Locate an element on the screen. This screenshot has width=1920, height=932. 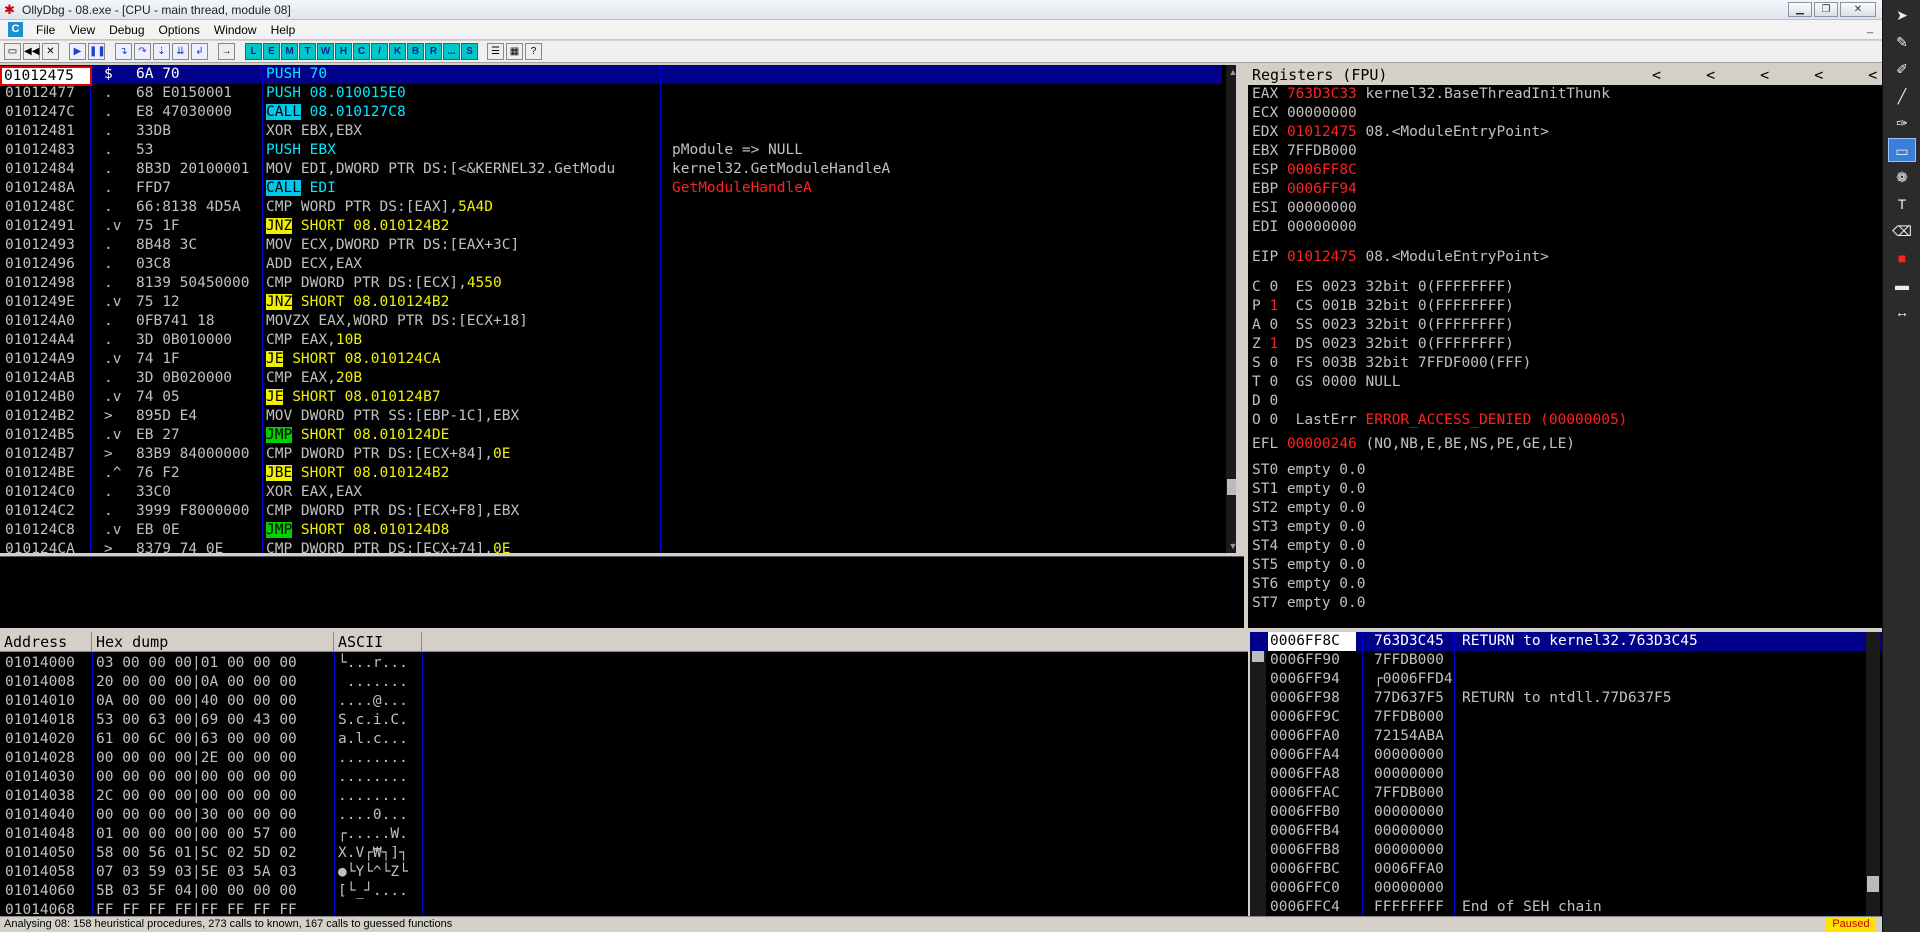
stack-row: 0006FFB4 00000000 is located at coordinates (1566, 831).